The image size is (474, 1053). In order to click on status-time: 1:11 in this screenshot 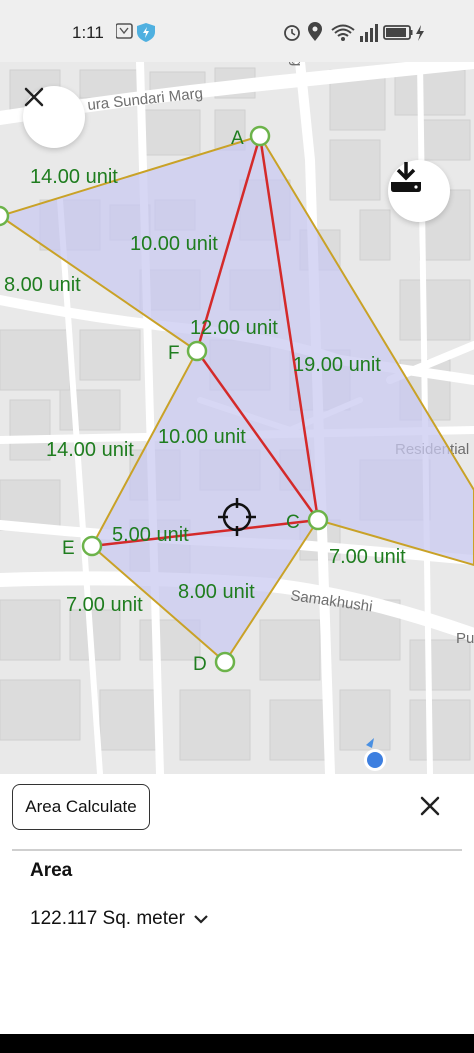, I will do `click(88, 32)`.